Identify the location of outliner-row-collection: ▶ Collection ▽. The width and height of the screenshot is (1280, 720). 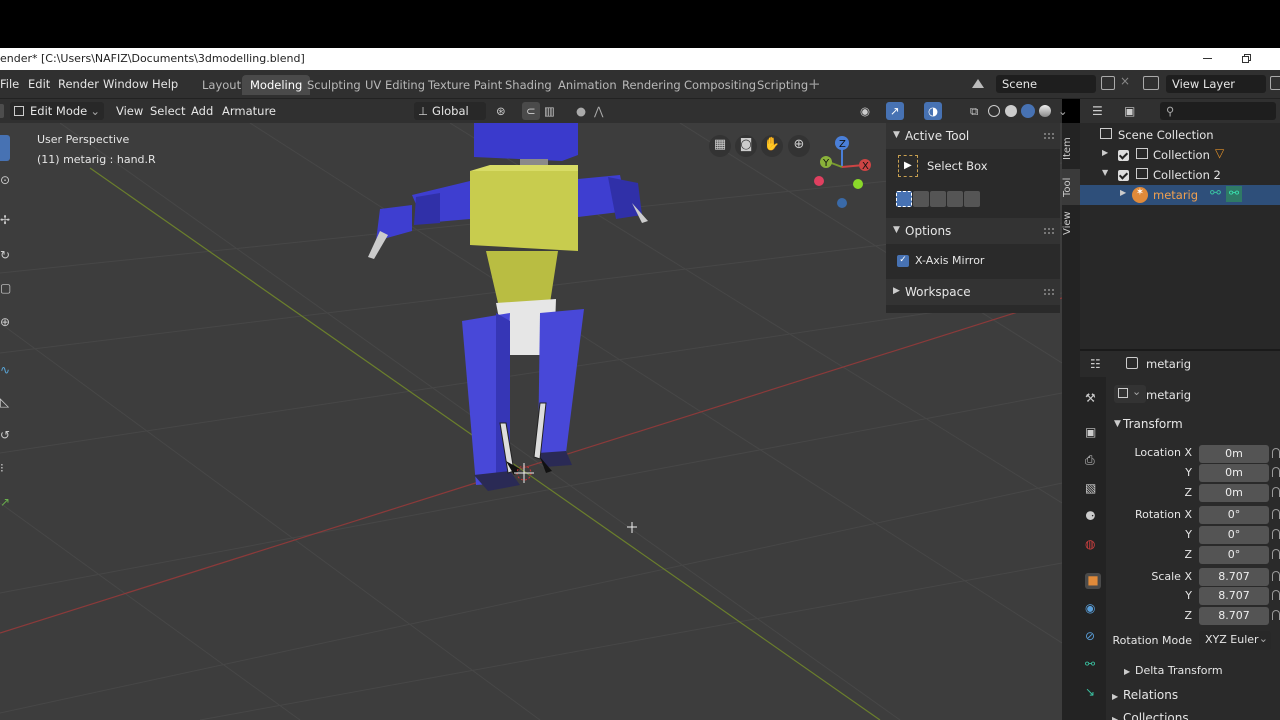
(1180, 155).